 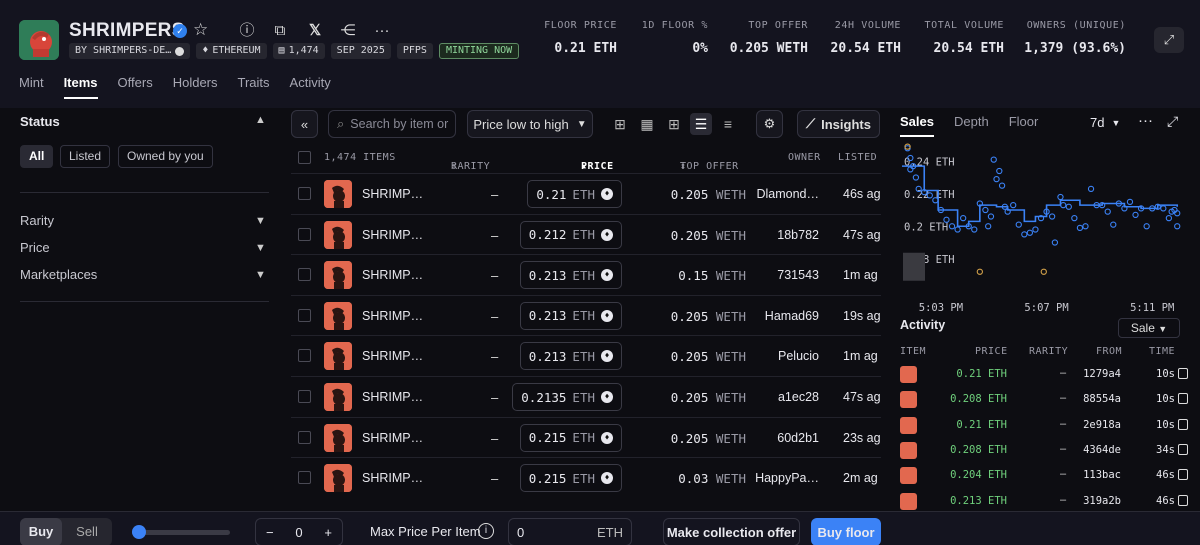 What do you see at coordinates (1045, 450) in the screenshot?
I see `activity-row: 0.208 ETH – 4364de 34s` at bounding box center [1045, 450].